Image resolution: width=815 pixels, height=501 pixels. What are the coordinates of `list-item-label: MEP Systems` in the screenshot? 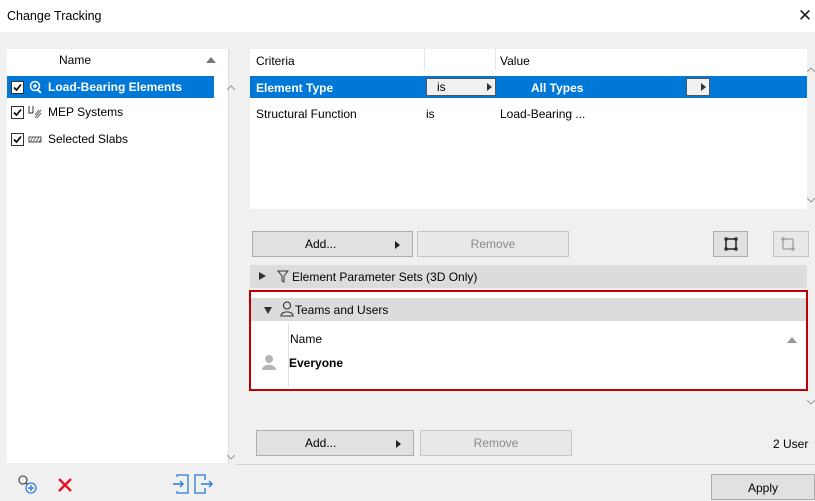 It's located at (86, 112).